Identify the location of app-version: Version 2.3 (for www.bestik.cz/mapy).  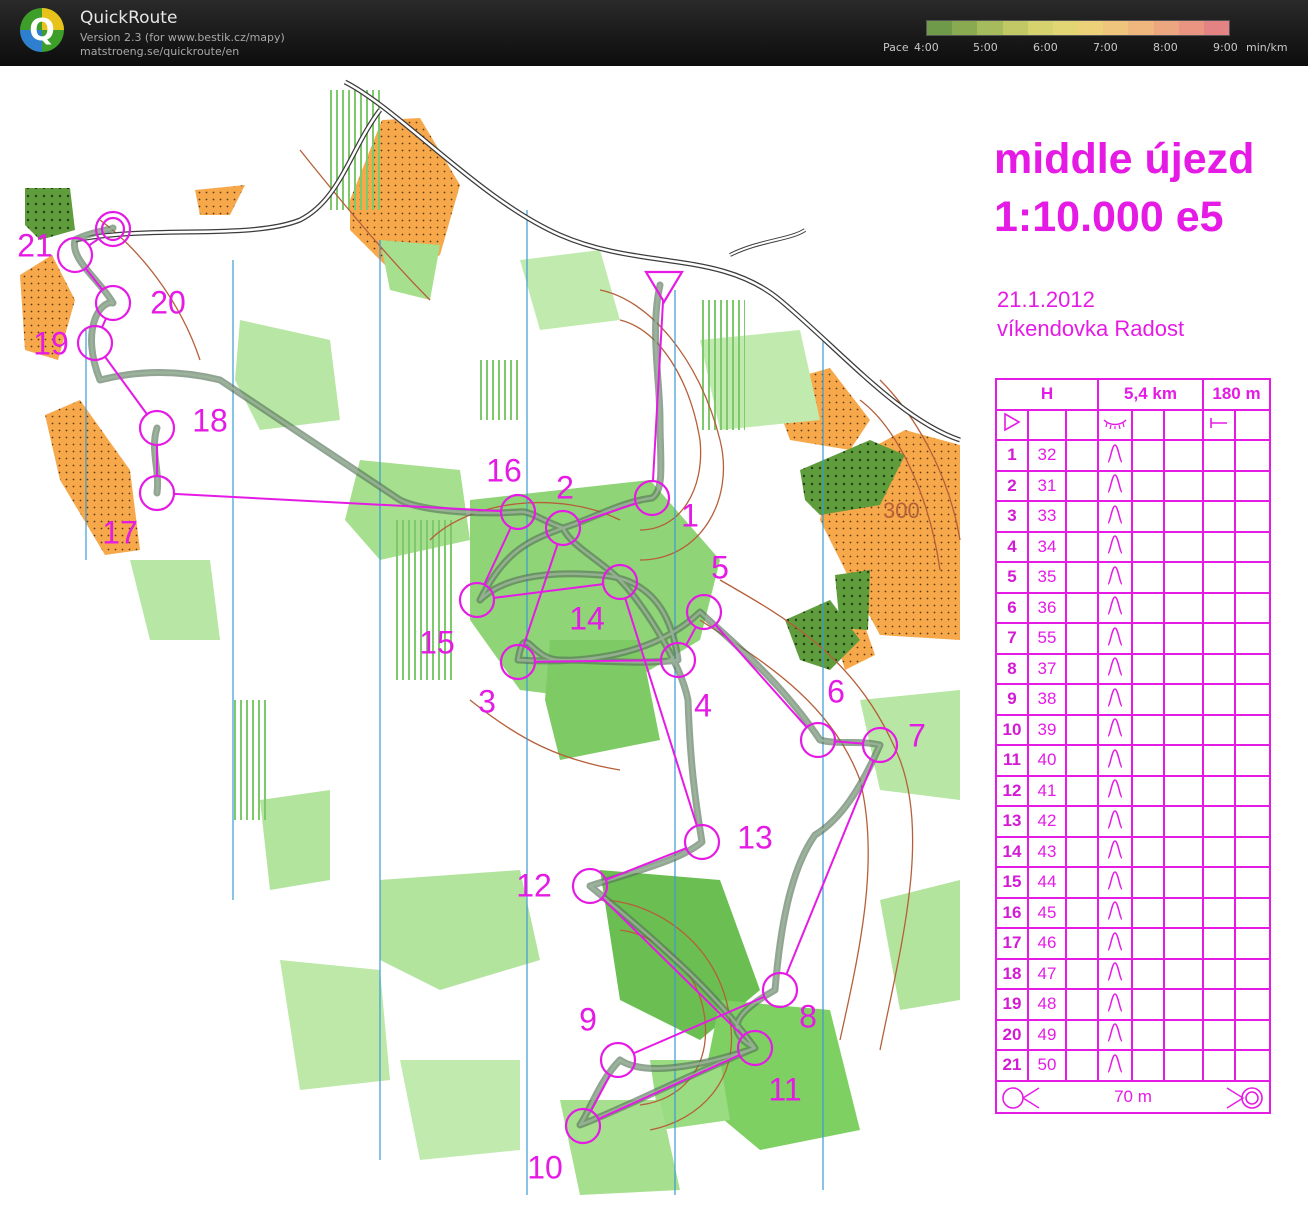
(182, 37).